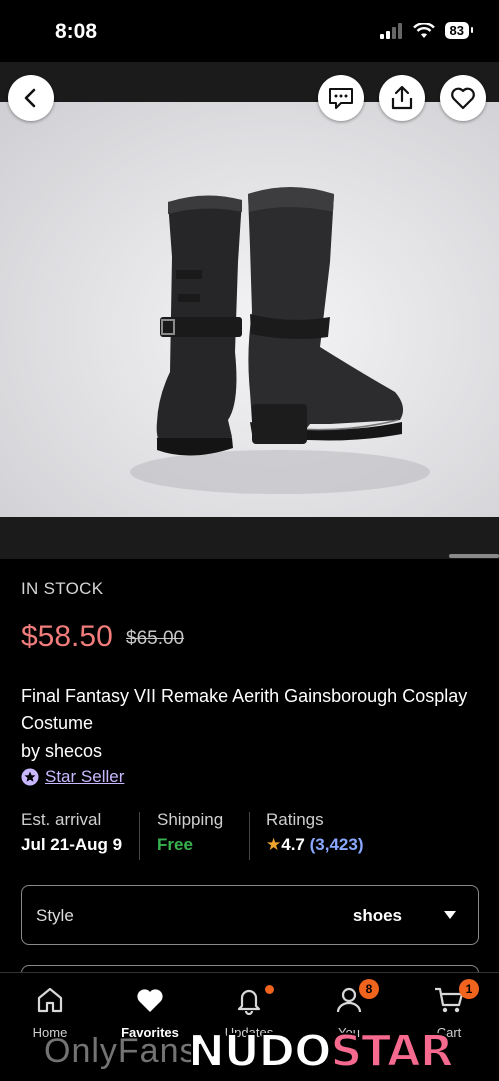 This screenshot has width=499, height=1081. I want to click on shipping-info: Shipping Free, so click(190, 832).